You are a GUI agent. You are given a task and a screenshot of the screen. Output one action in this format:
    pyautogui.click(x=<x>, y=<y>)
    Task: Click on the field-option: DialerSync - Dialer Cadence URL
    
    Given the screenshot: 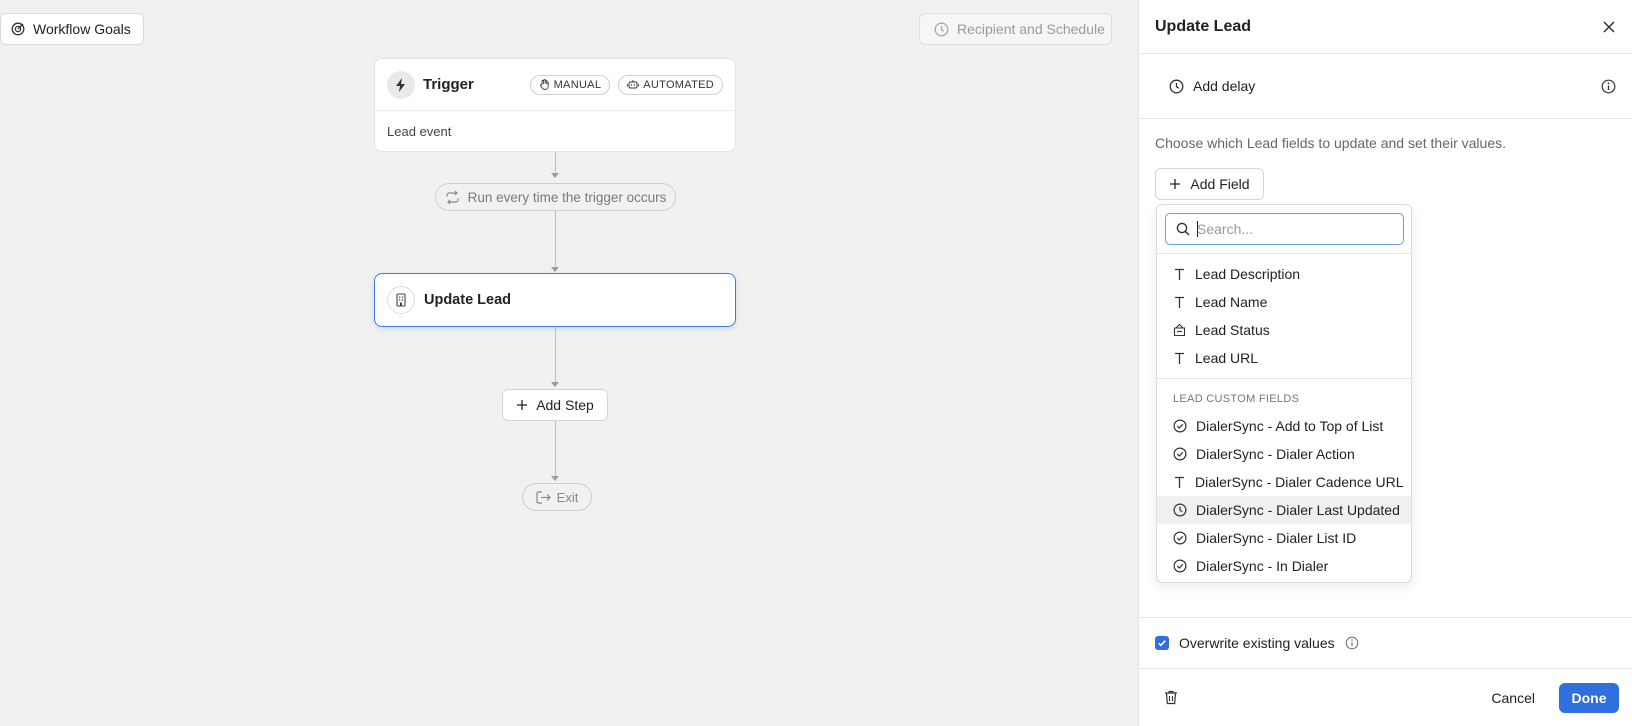 What is the action you would take?
    pyautogui.click(x=1284, y=482)
    